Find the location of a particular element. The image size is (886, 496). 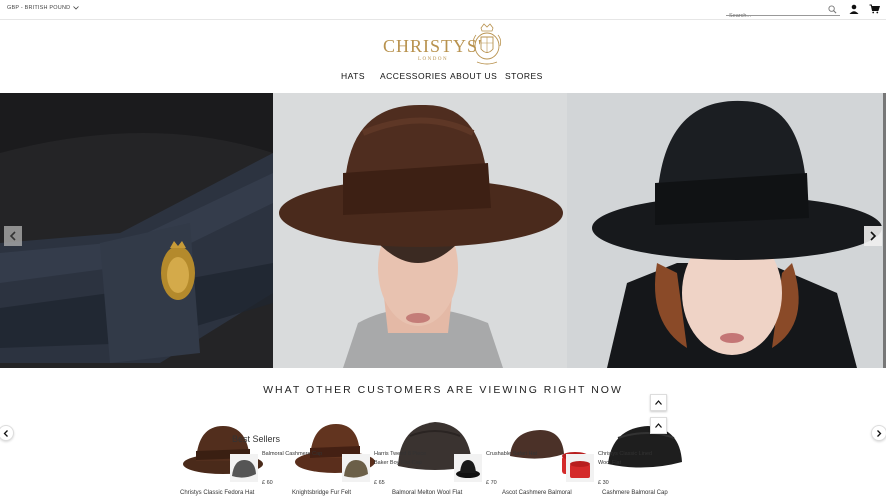

mini-product-price: £ 70 is located at coordinates (491, 483).